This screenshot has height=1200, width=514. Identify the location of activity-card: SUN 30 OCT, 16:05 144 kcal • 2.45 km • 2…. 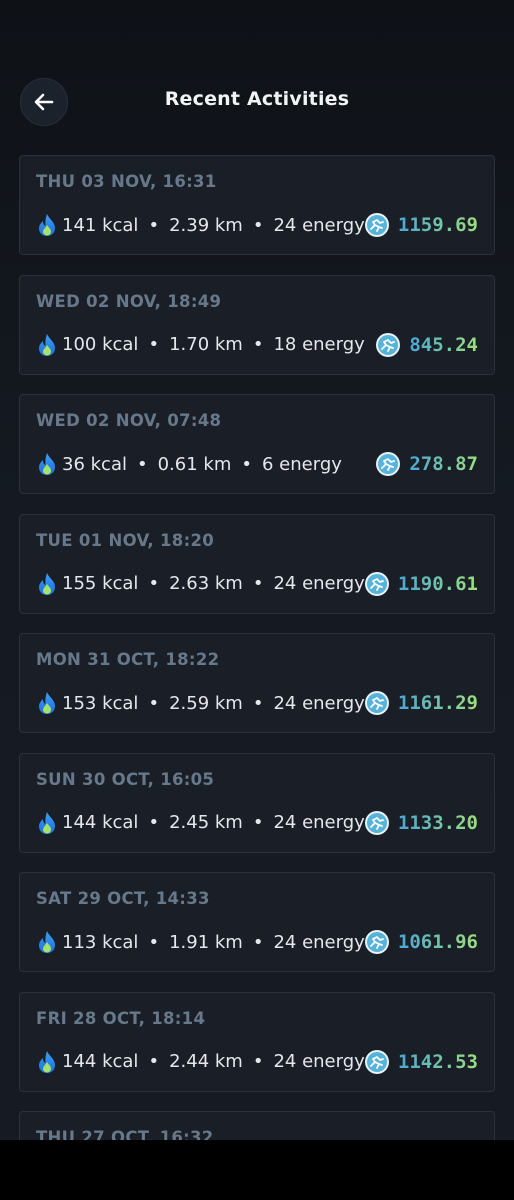
(257, 802).